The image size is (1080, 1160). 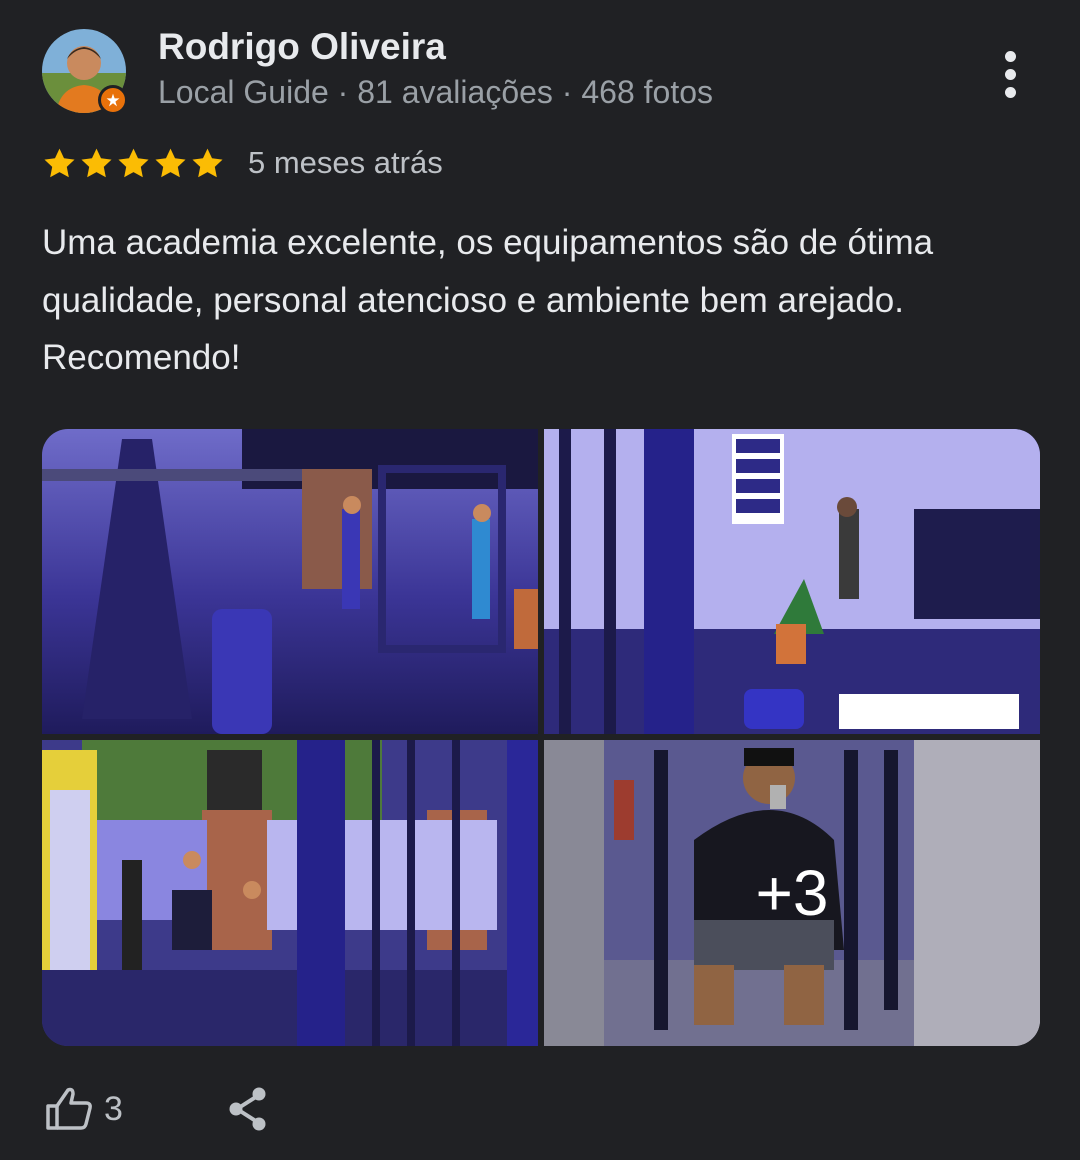 I want to click on share-button, so click(x=248, y=1109).